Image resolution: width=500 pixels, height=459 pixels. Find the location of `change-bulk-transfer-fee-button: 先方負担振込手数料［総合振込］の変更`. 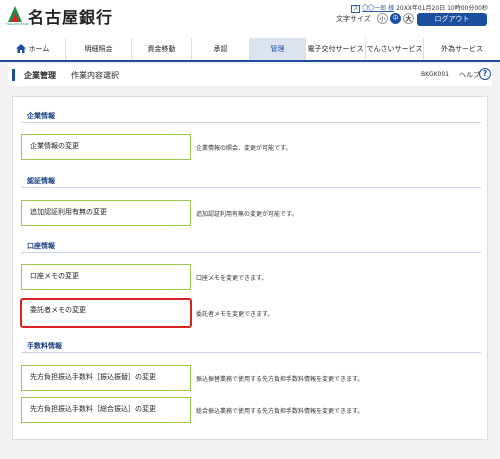

change-bulk-transfer-fee-button: 先方負担振込手数料［総合振込］の変更 is located at coordinates (106, 410).